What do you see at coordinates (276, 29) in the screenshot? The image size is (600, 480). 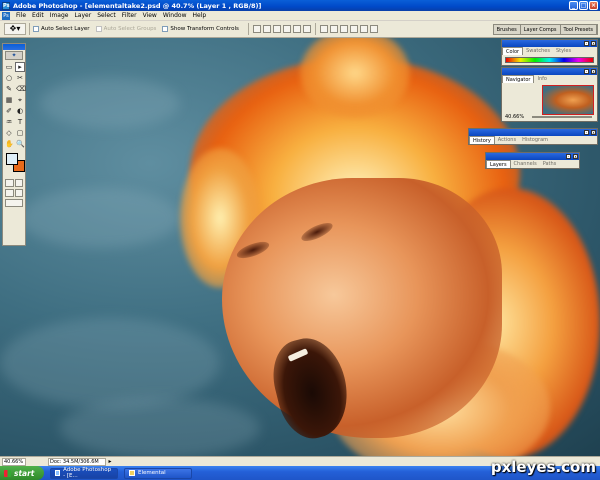 I see `align-bottom-icon` at bounding box center [276, 29].